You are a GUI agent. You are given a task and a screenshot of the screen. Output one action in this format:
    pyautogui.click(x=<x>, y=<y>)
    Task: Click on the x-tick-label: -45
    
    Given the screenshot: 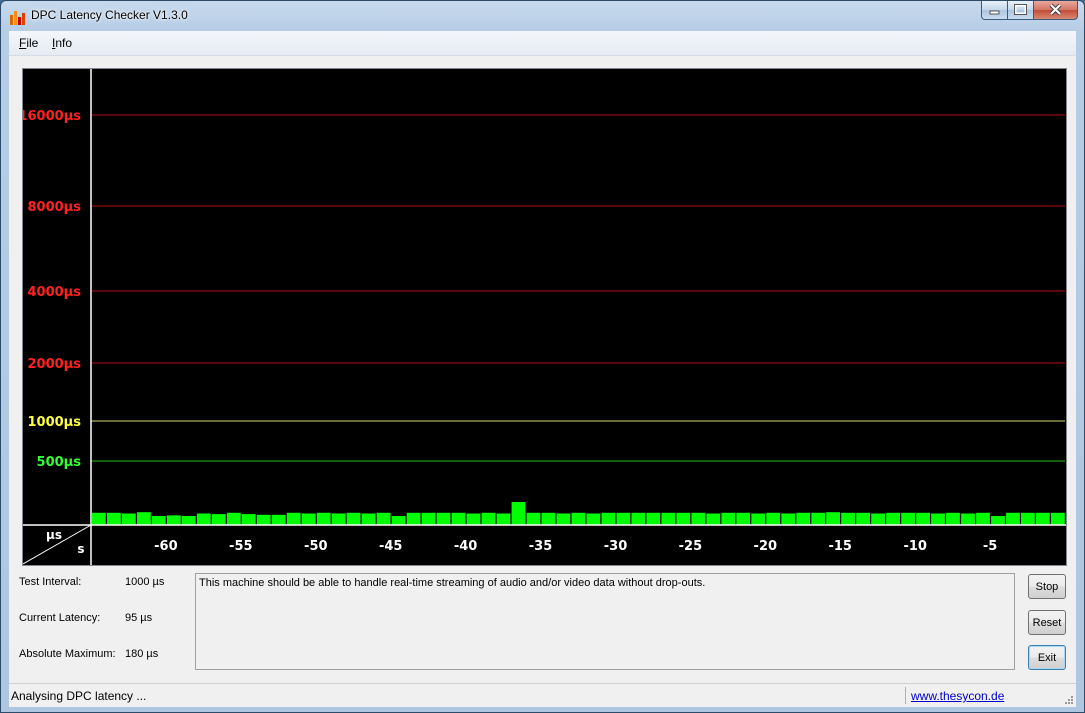 What is the action you would take?
    pyautogui.click(x=391, y=546)
    